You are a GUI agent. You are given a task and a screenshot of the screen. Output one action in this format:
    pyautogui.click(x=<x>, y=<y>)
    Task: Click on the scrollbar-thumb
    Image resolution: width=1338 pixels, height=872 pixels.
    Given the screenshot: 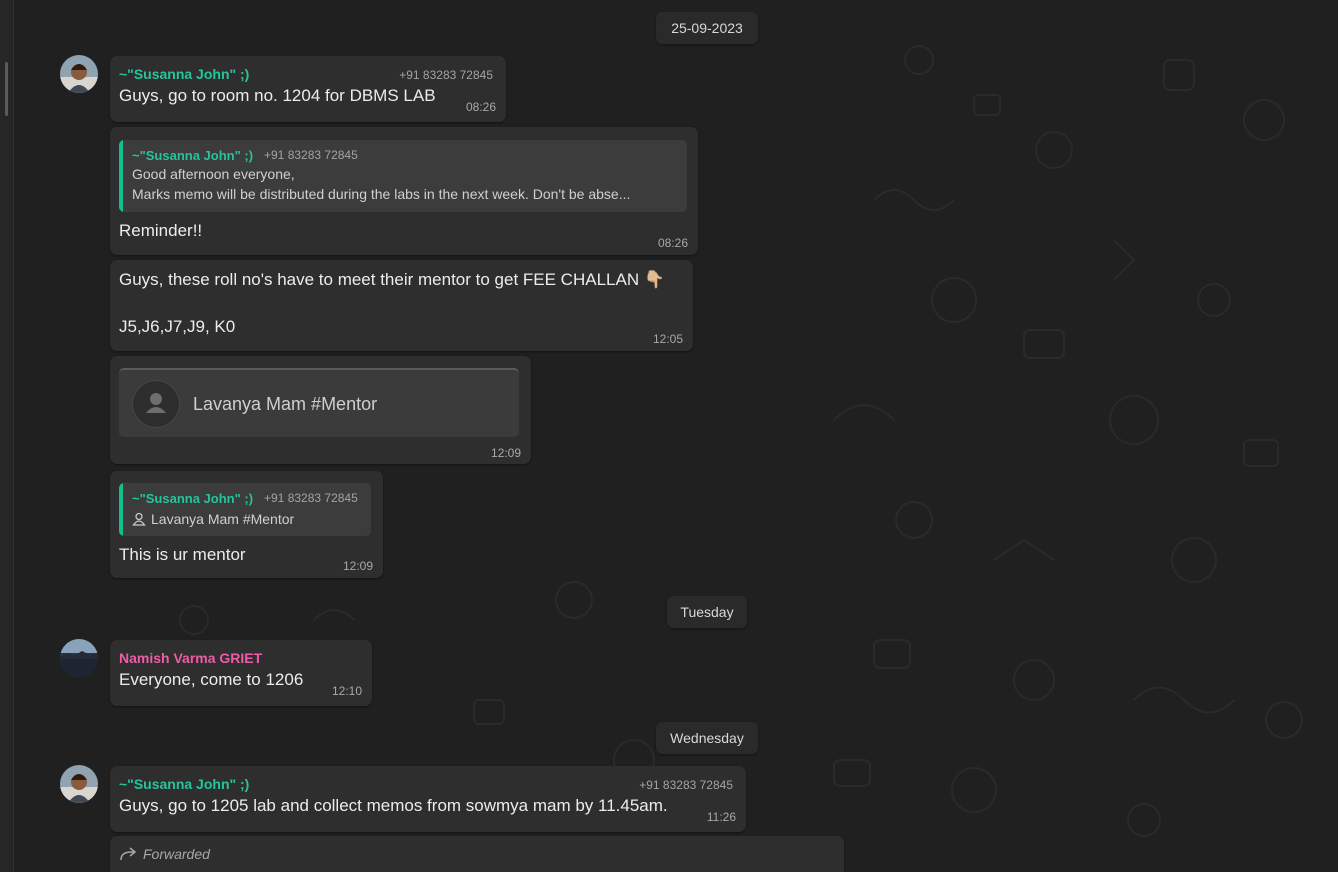 What is the action you would take?
    pyautogui.click(x=6, y=89)
    